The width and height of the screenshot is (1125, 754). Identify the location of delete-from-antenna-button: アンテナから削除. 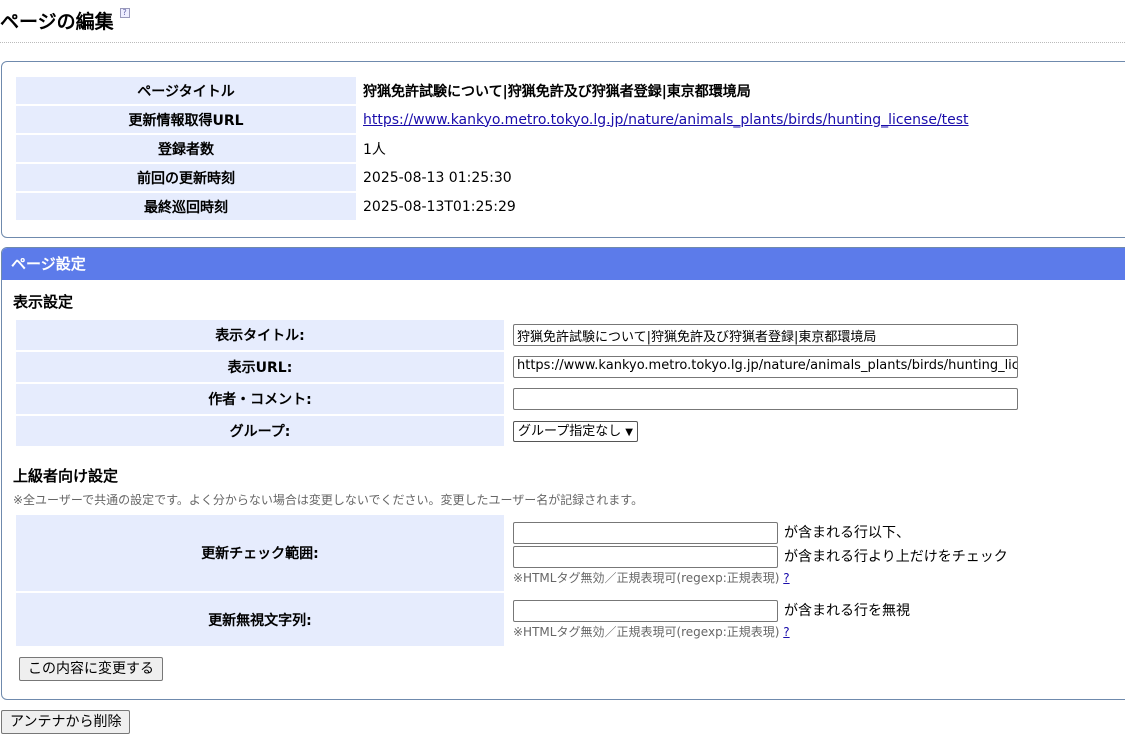
(66, 722).